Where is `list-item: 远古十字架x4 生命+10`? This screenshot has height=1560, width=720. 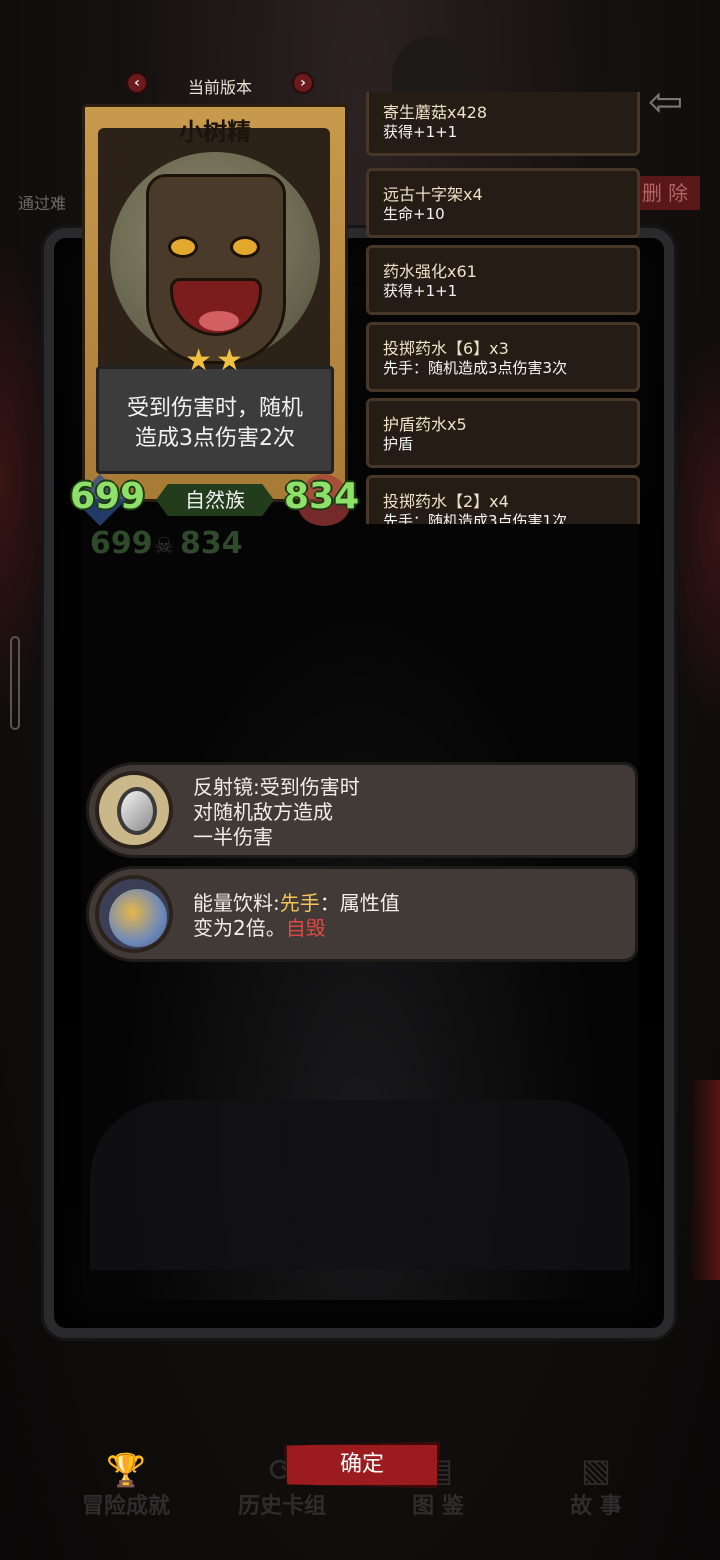
list-item: 远古十字架x4 生命+10 is located at coordinates (503, 203).